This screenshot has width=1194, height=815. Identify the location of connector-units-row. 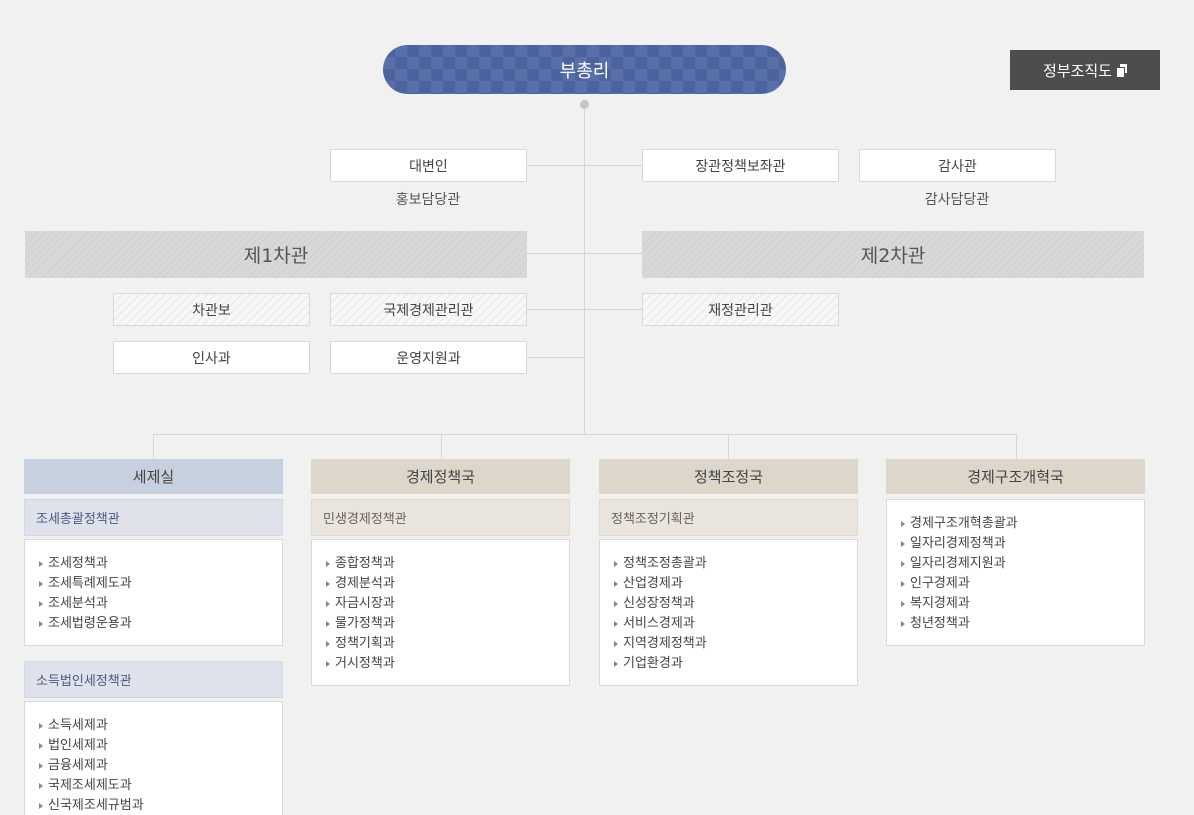
(584, 309).